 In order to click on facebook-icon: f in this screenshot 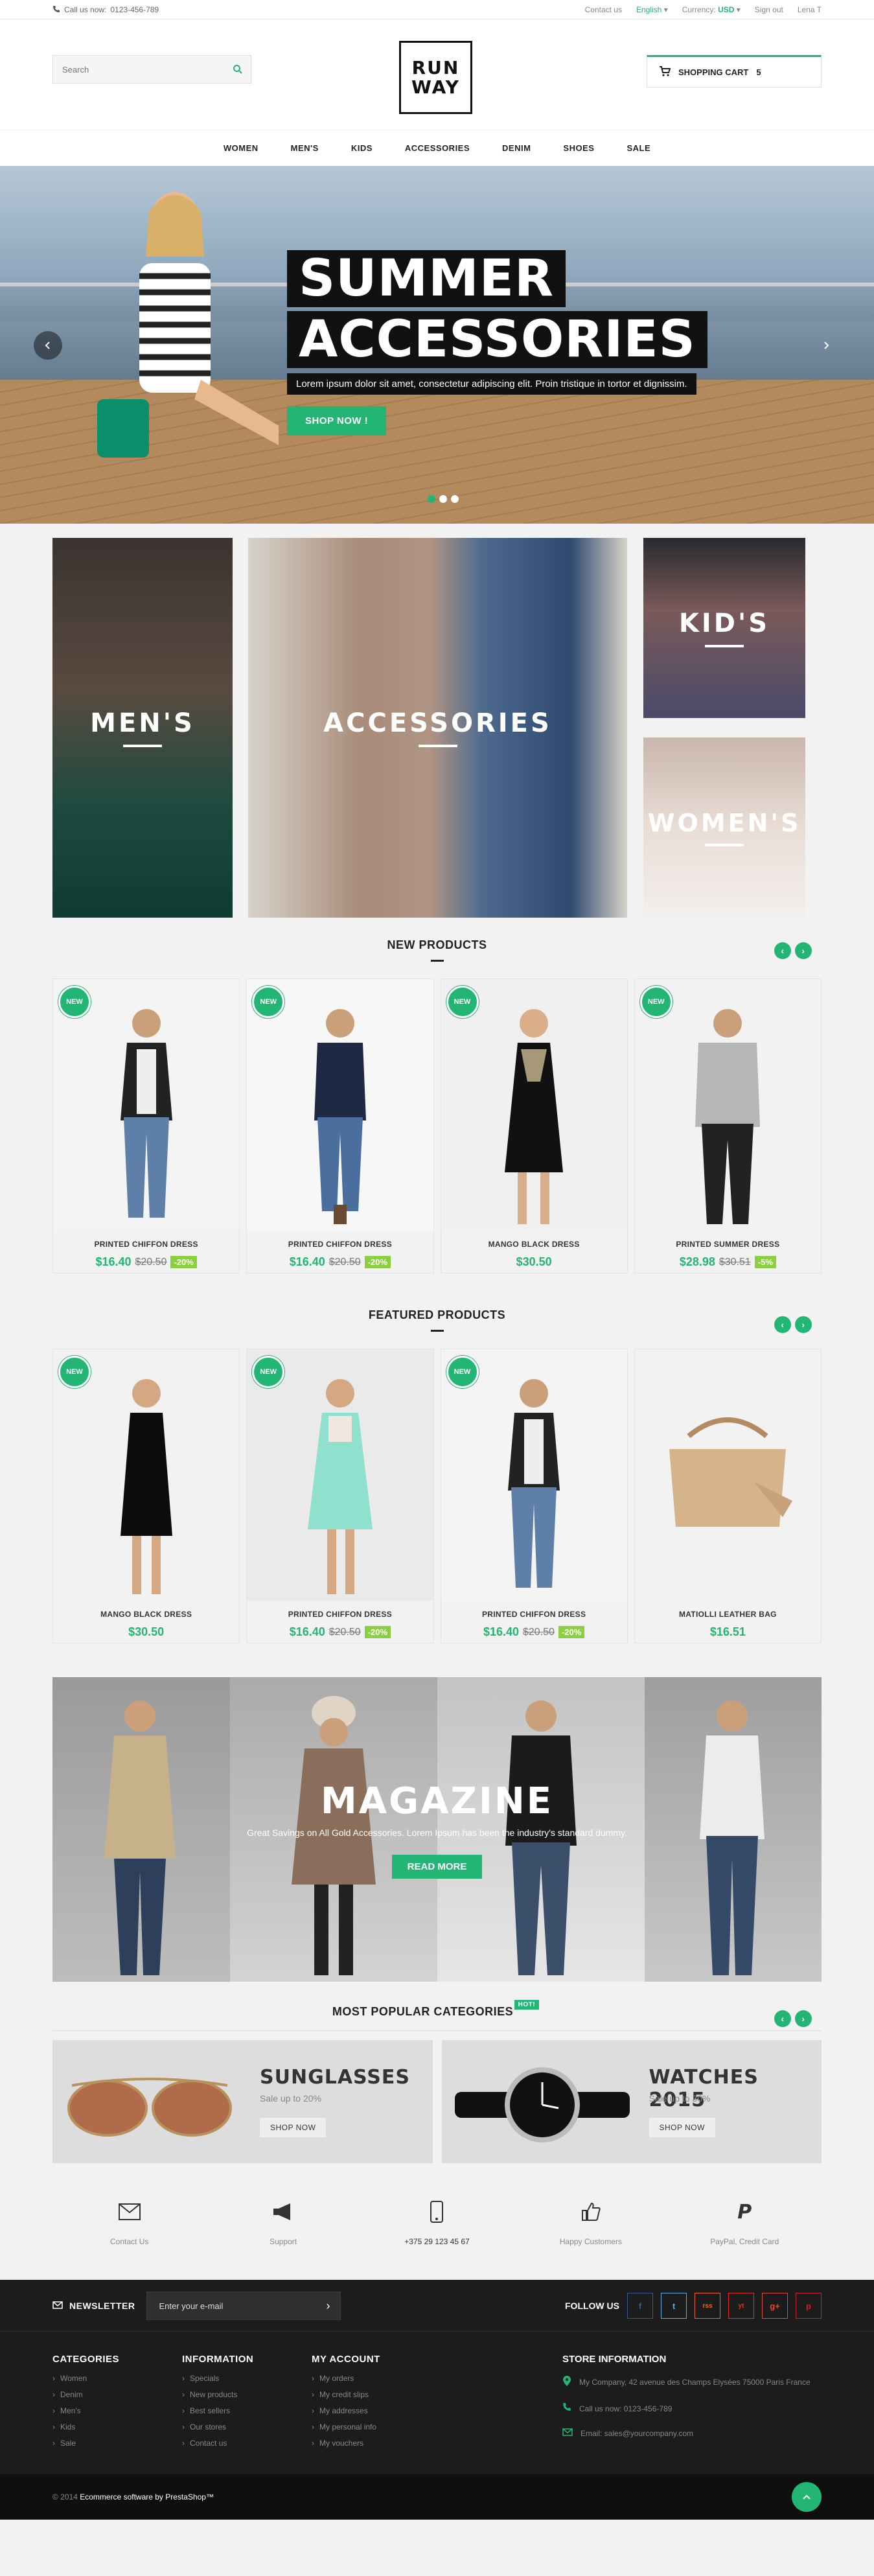, I will do `click(640, 2306)`.